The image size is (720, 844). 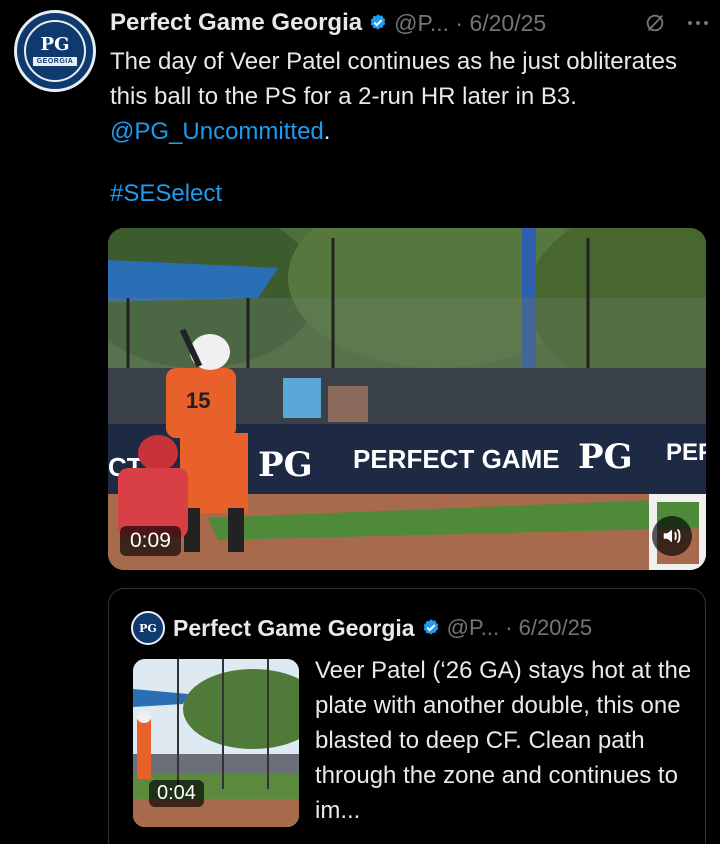 I want to click on quoted-video-duration: 0:04, so click(x=176, y=793).